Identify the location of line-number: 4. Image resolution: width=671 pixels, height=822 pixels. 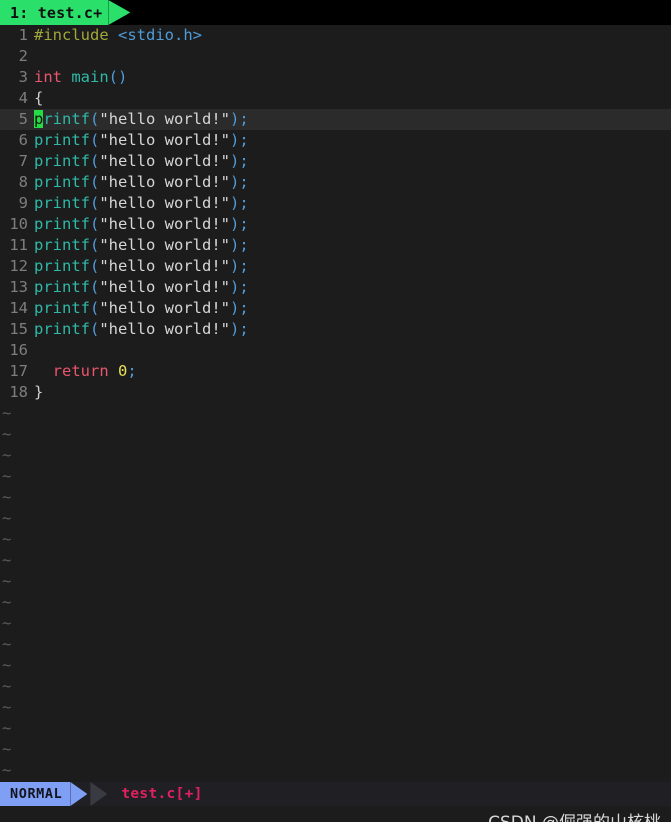
(23, 98).